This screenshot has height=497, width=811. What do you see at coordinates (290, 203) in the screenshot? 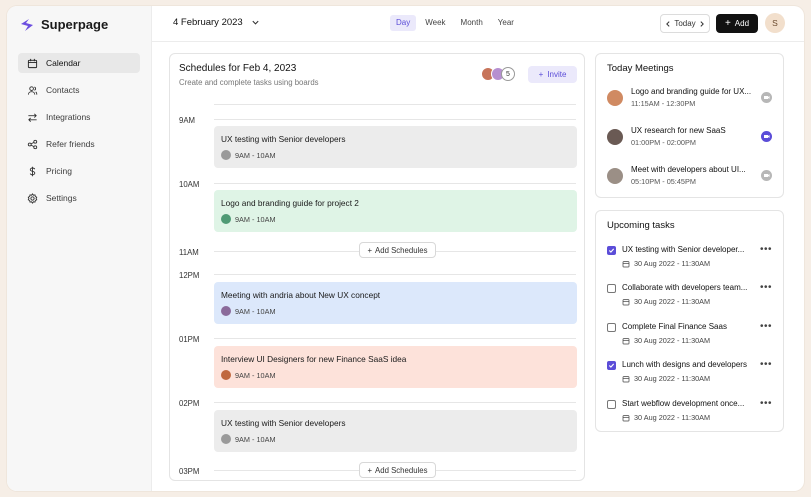
I see `event-title: Logo and branding guide for project 2` at bounding box center [290, 203].